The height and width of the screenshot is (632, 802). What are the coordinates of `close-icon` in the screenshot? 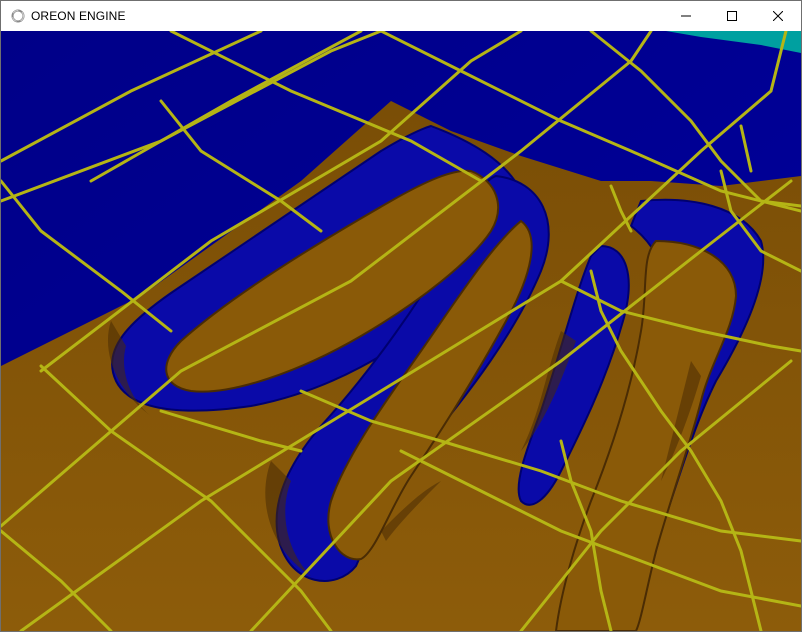 It's located at (778, 16).